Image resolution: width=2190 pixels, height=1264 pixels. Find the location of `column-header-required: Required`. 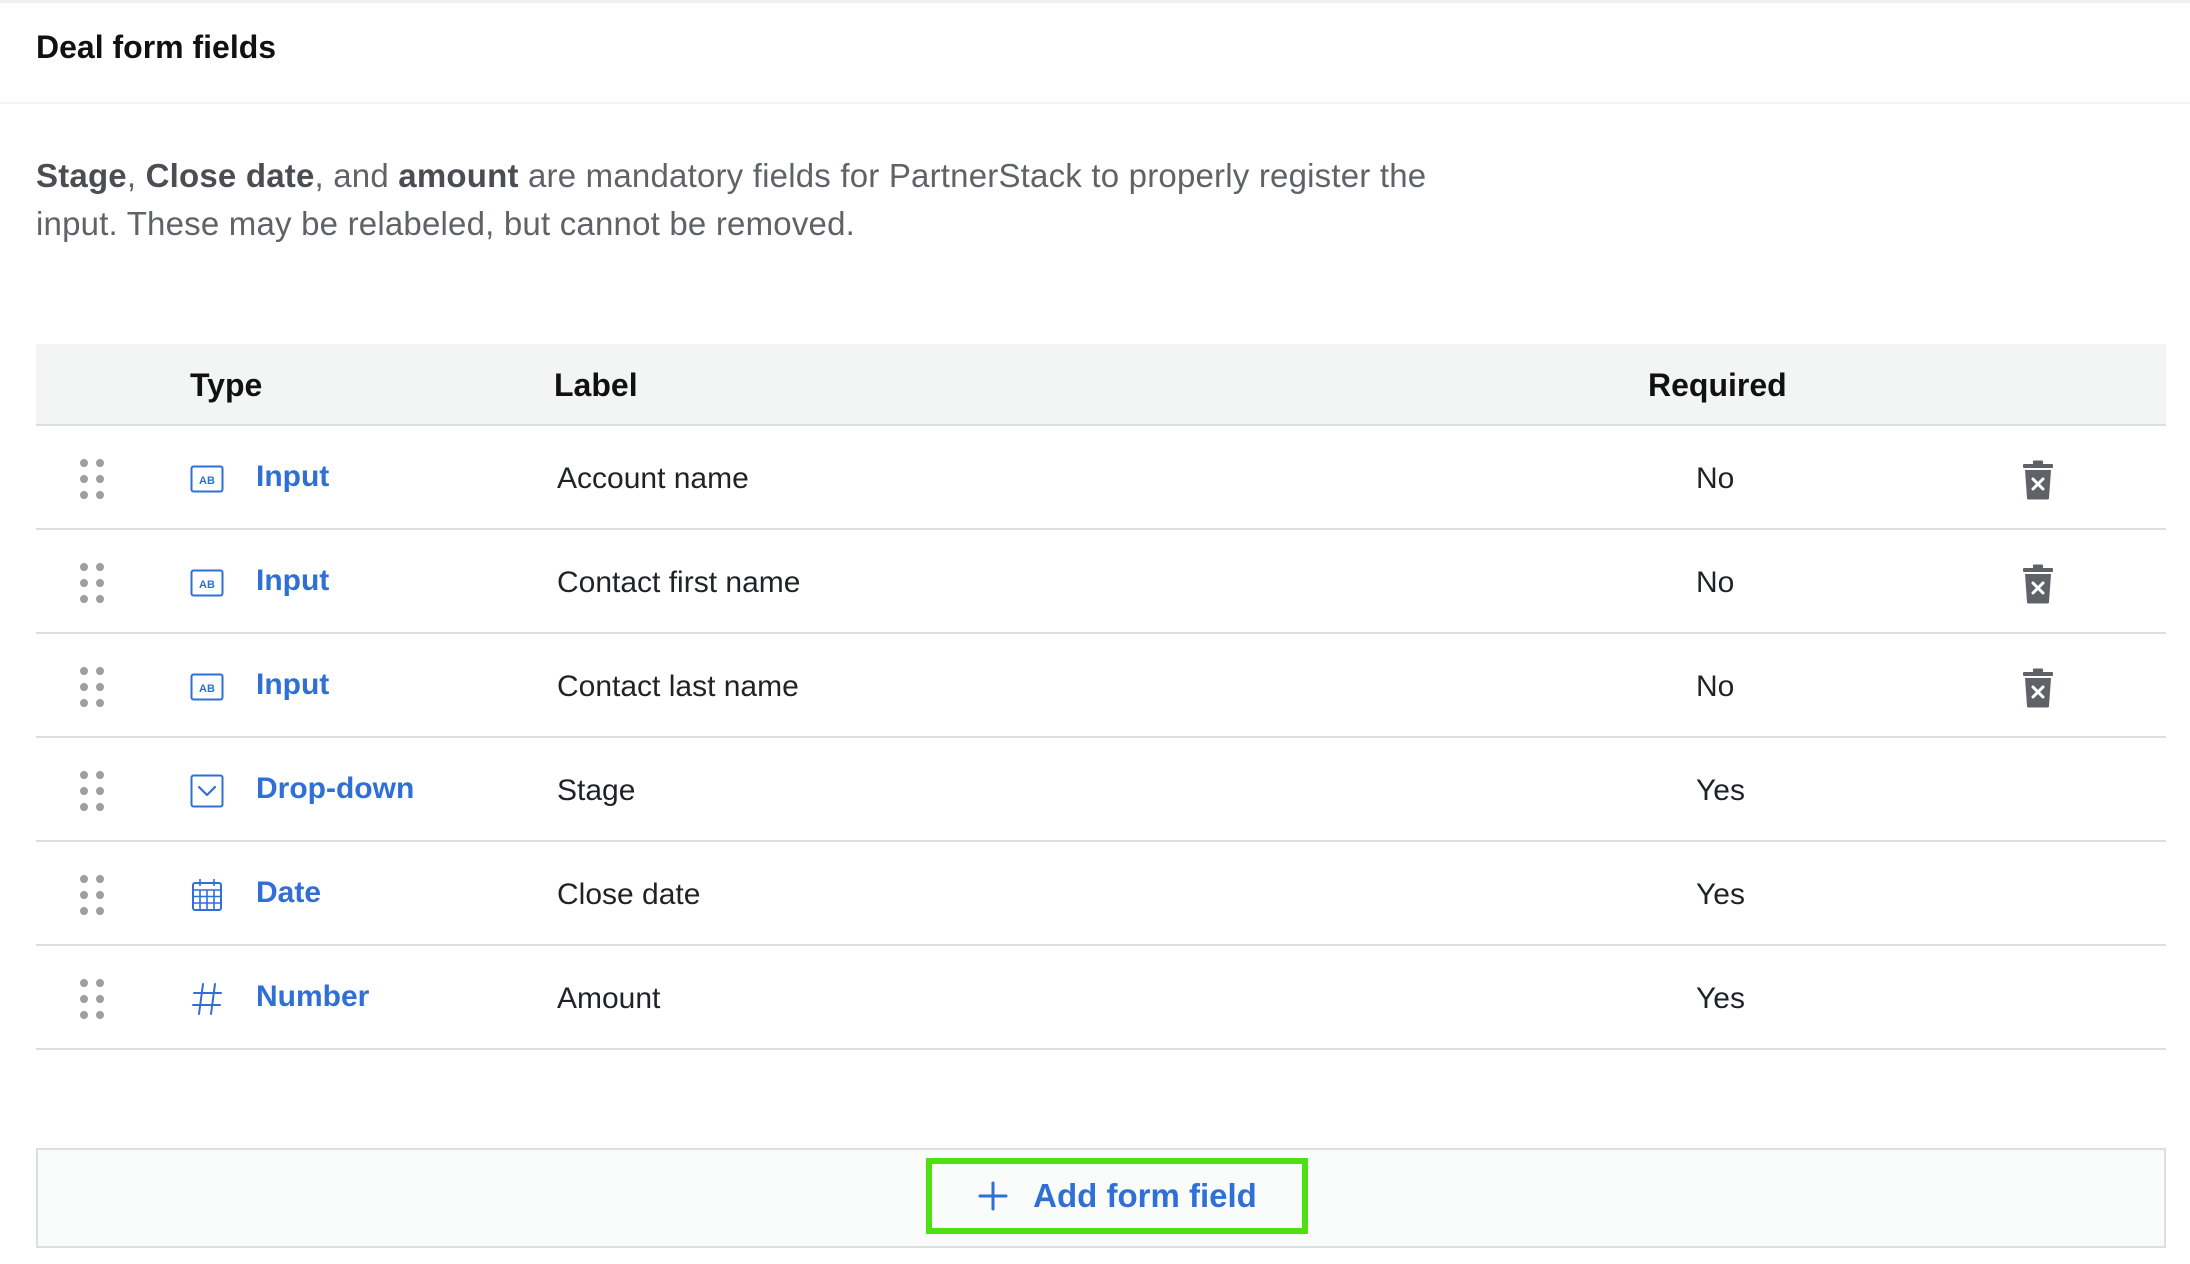

column-header-required: Required is located at coordinates (1717, 385).